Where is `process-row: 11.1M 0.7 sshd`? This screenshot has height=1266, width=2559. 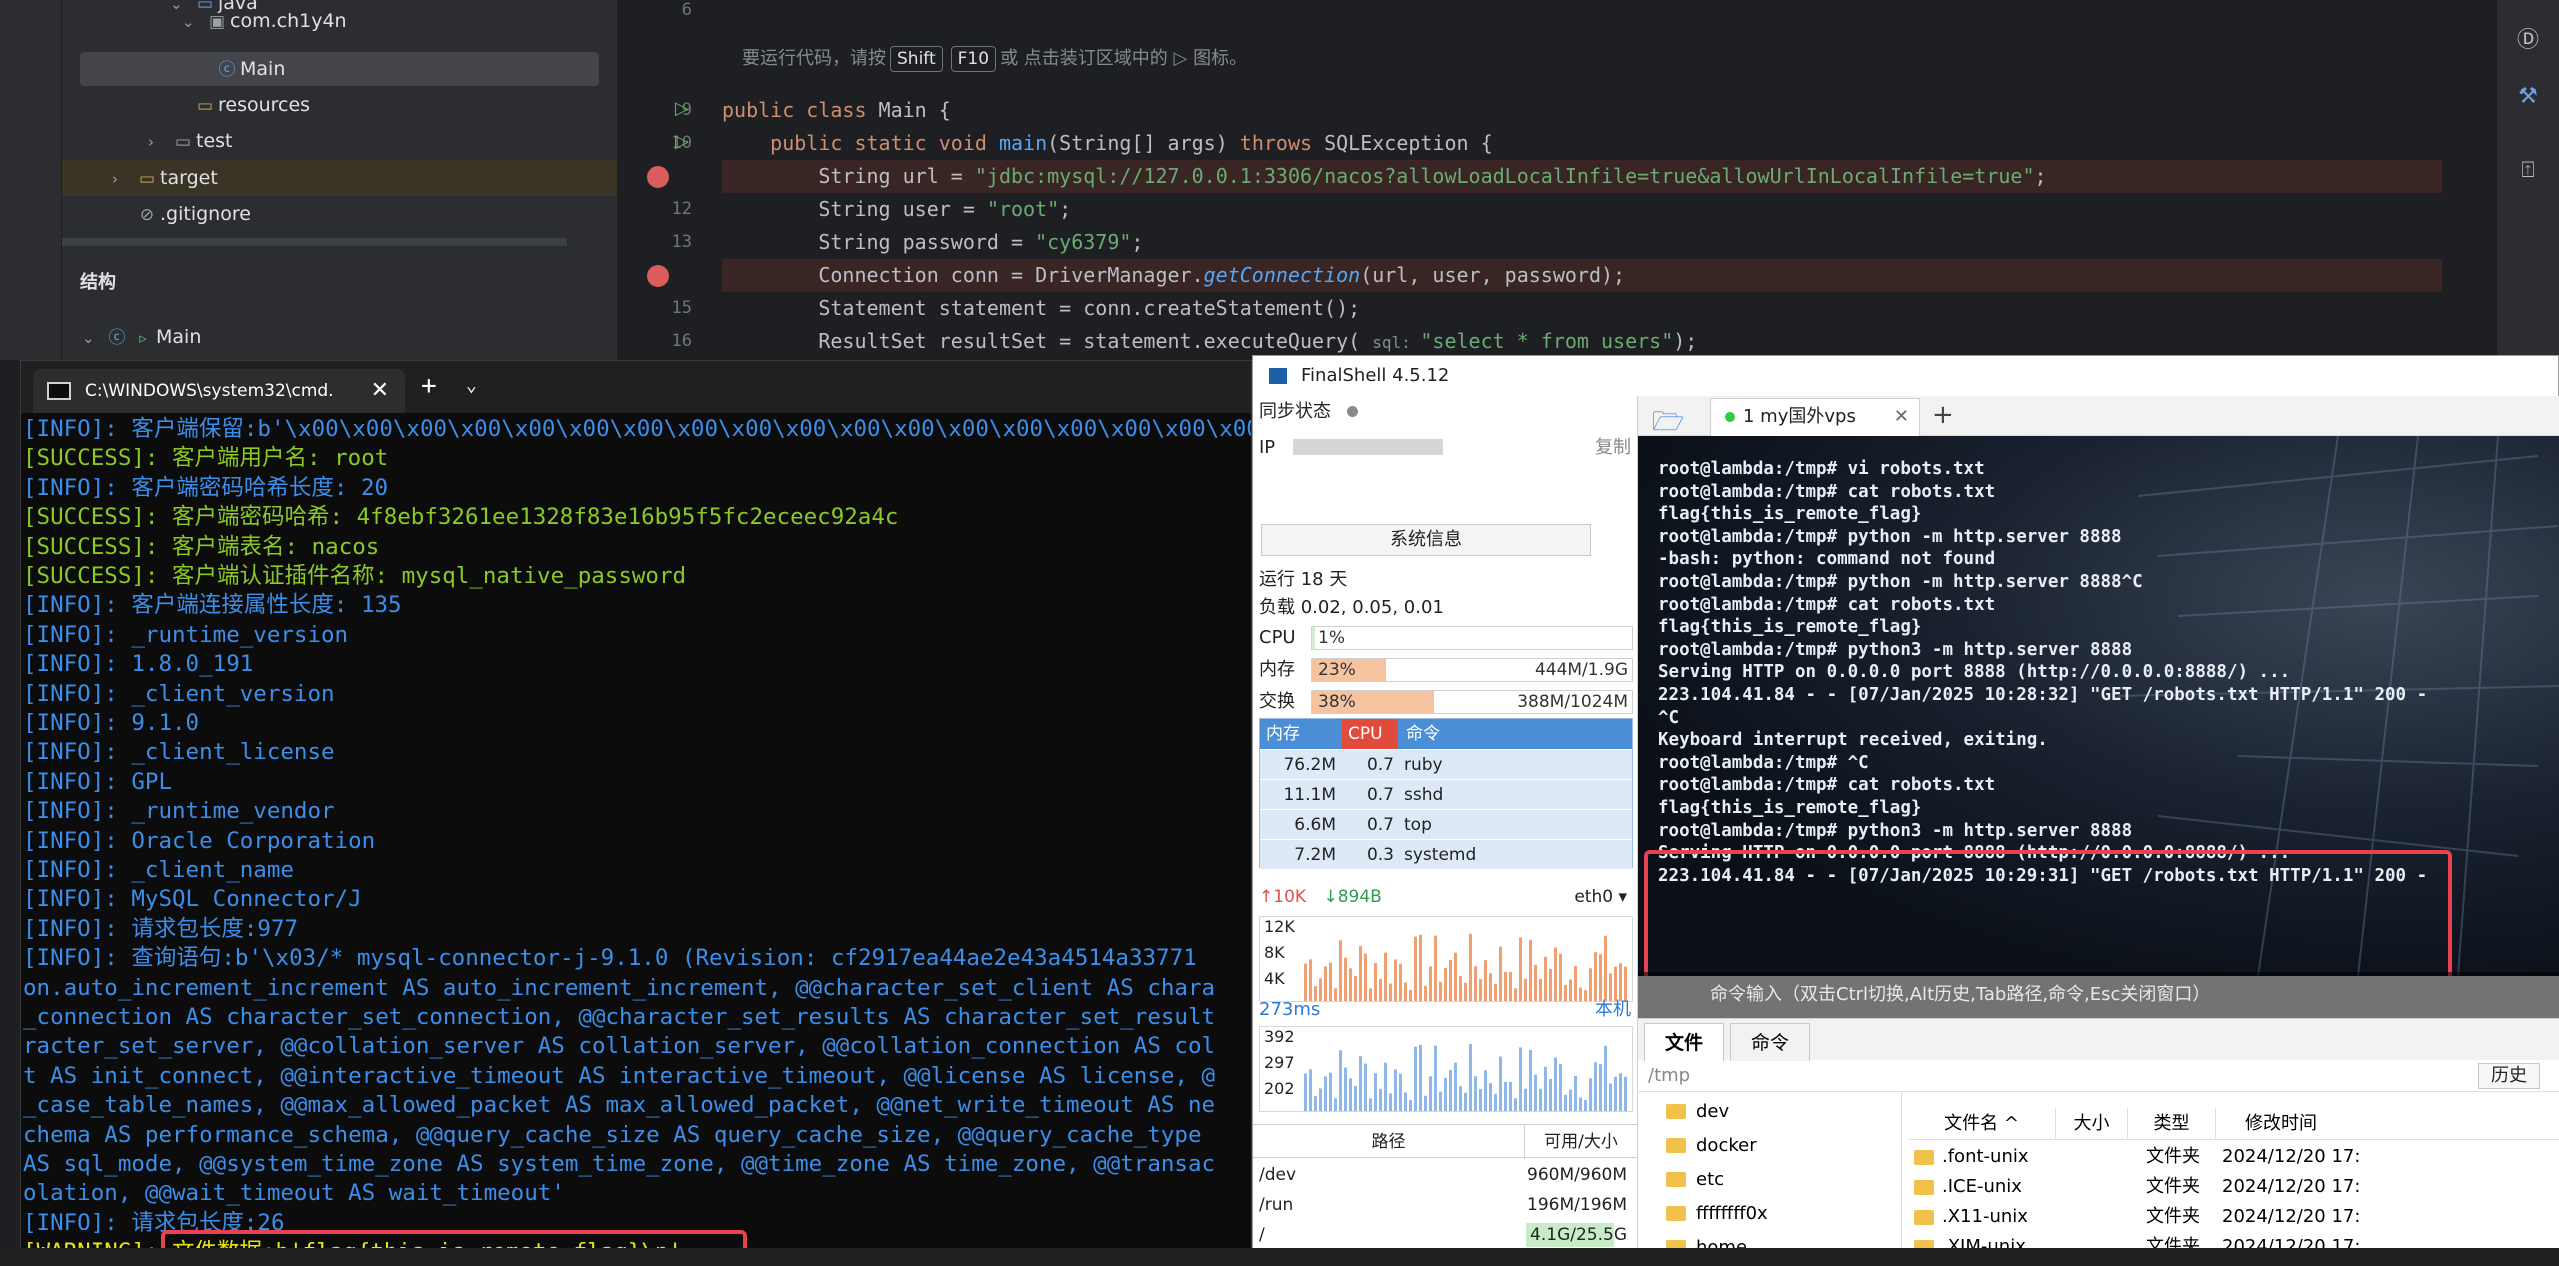 process-row: 11.1M 0.7 sshd is located at coordinates (1446, 794).